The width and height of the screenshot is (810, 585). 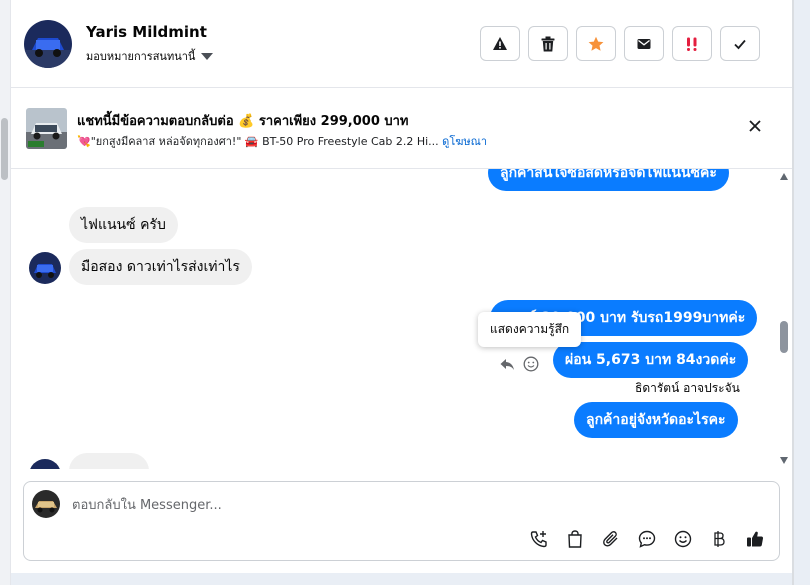 I want to click on reply-composer, so click(x=401, y=521).